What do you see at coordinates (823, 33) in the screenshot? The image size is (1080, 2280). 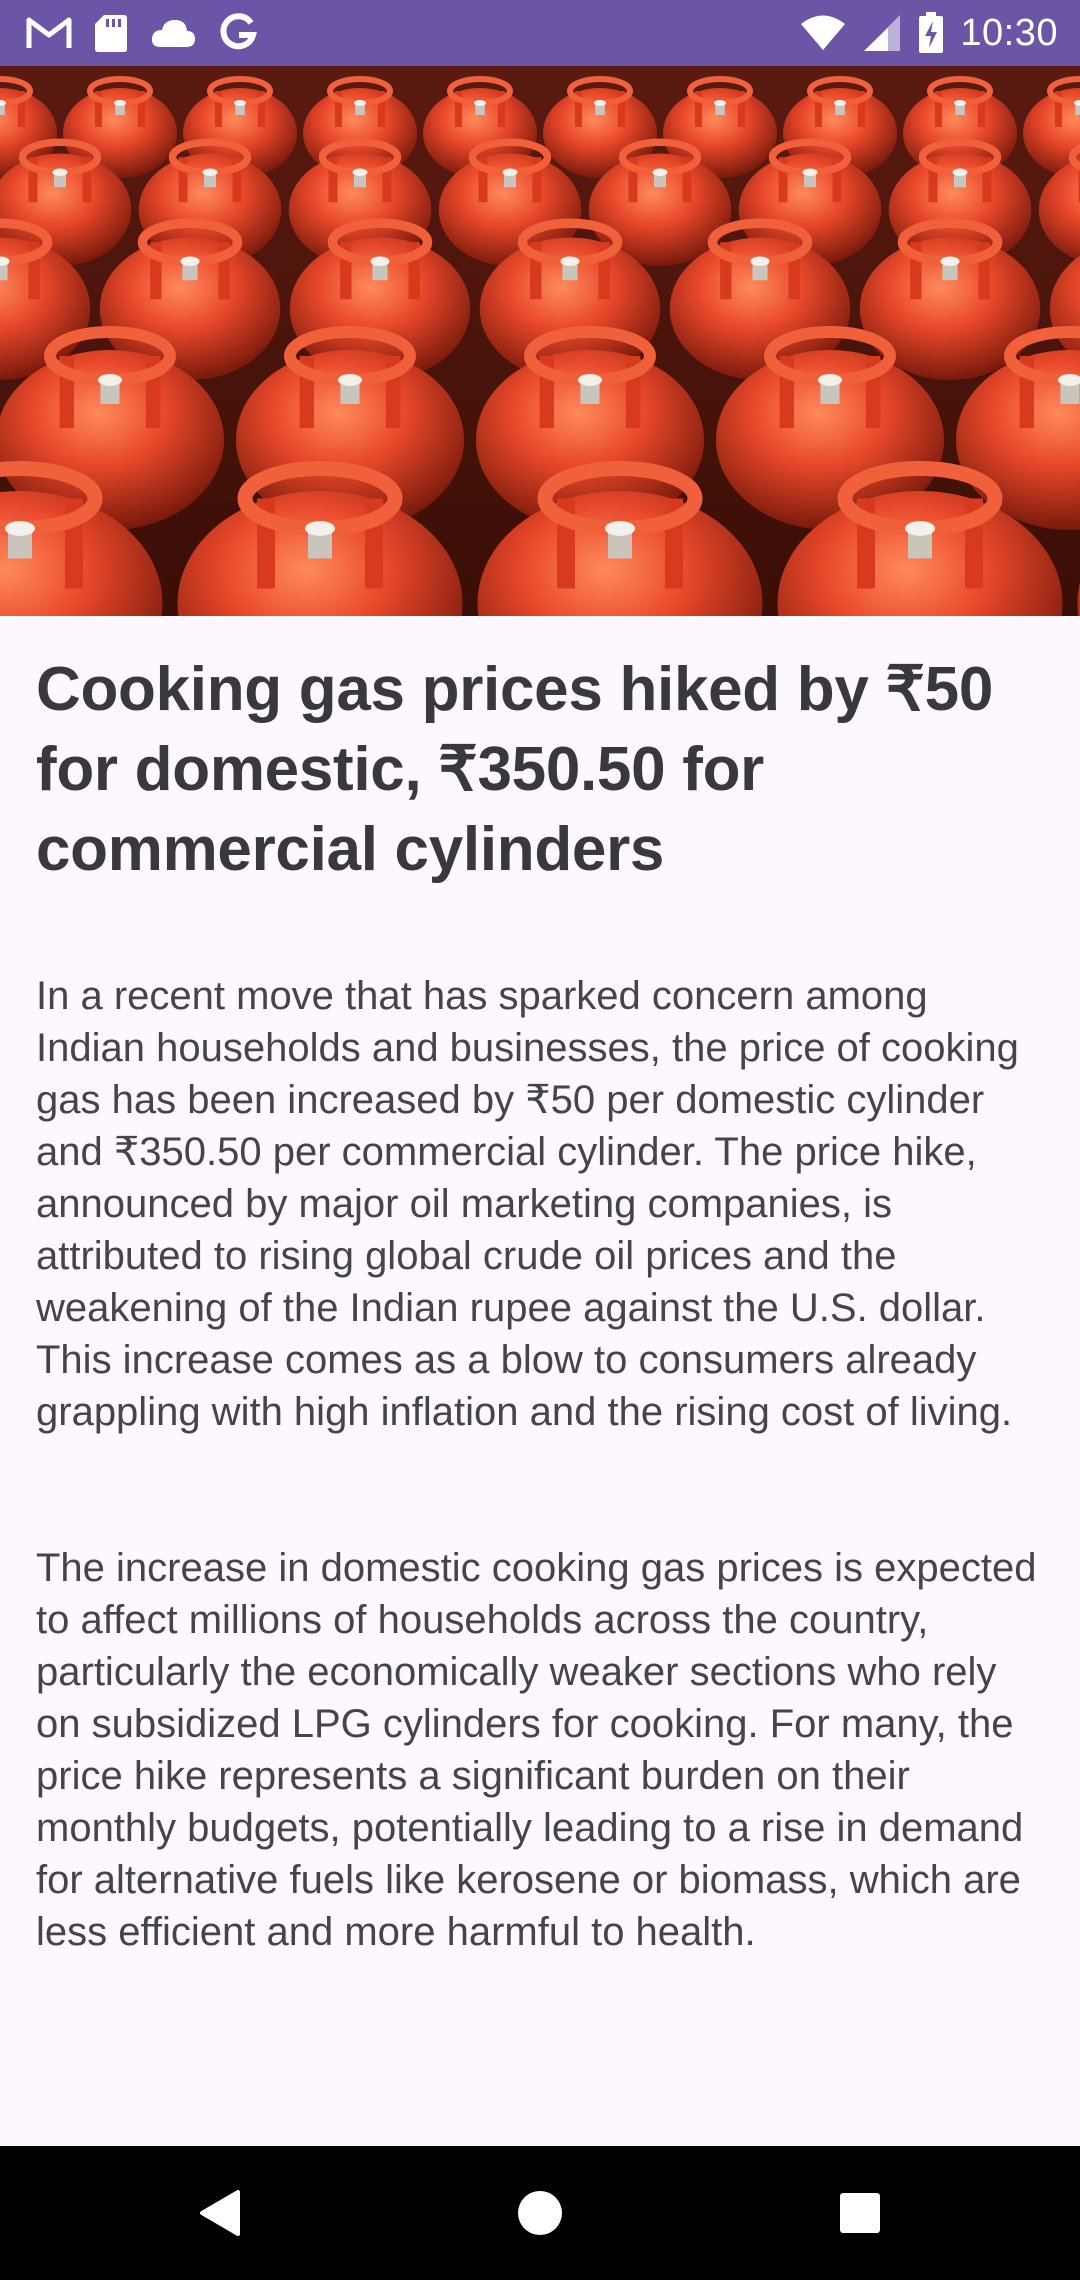 I see `wifi-icon` at bounding box center [823, 33].